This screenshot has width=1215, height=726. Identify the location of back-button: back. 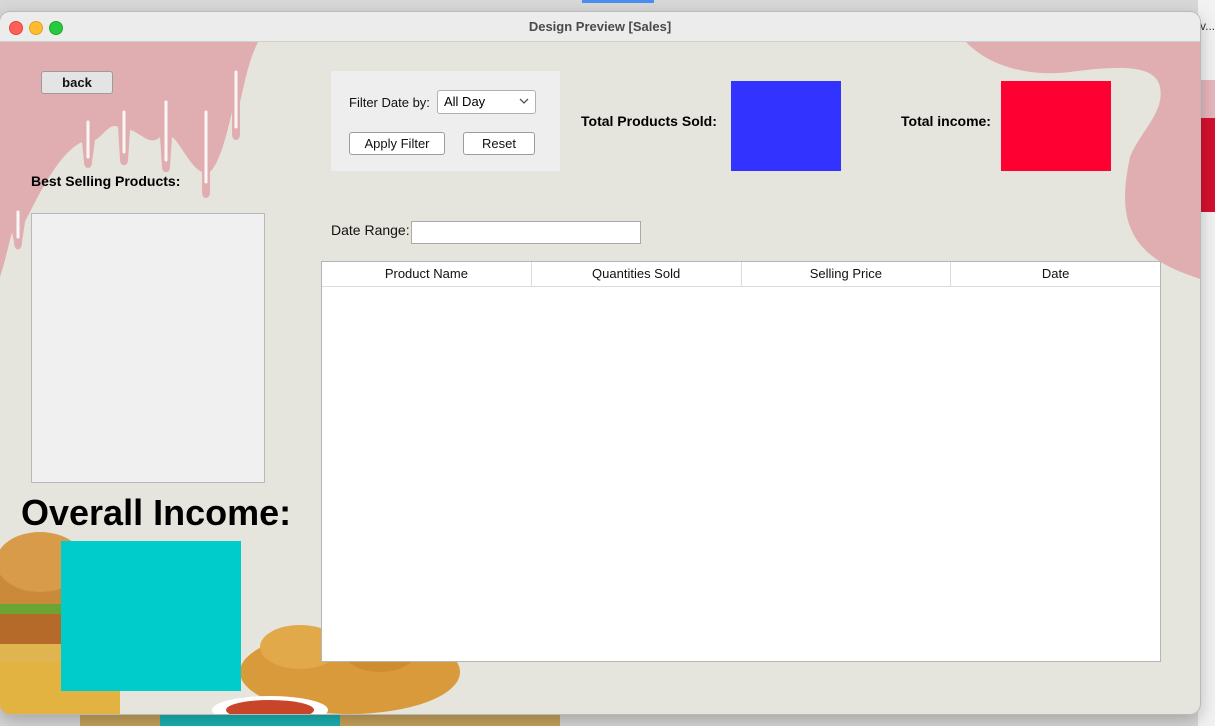
(77, 82).